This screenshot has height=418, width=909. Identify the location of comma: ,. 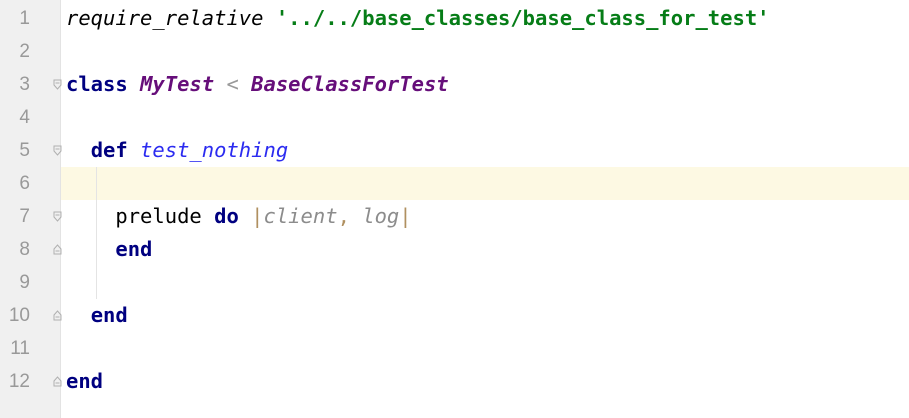
(350, 216).